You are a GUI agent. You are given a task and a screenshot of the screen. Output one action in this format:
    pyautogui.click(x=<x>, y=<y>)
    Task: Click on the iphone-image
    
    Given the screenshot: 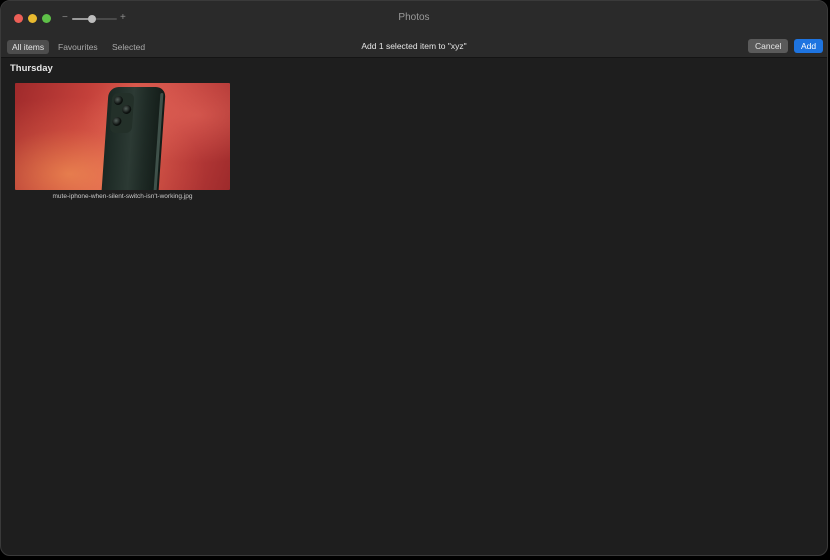 What is the action you would take?
    pyautogui.click(x=133, y=138)
    